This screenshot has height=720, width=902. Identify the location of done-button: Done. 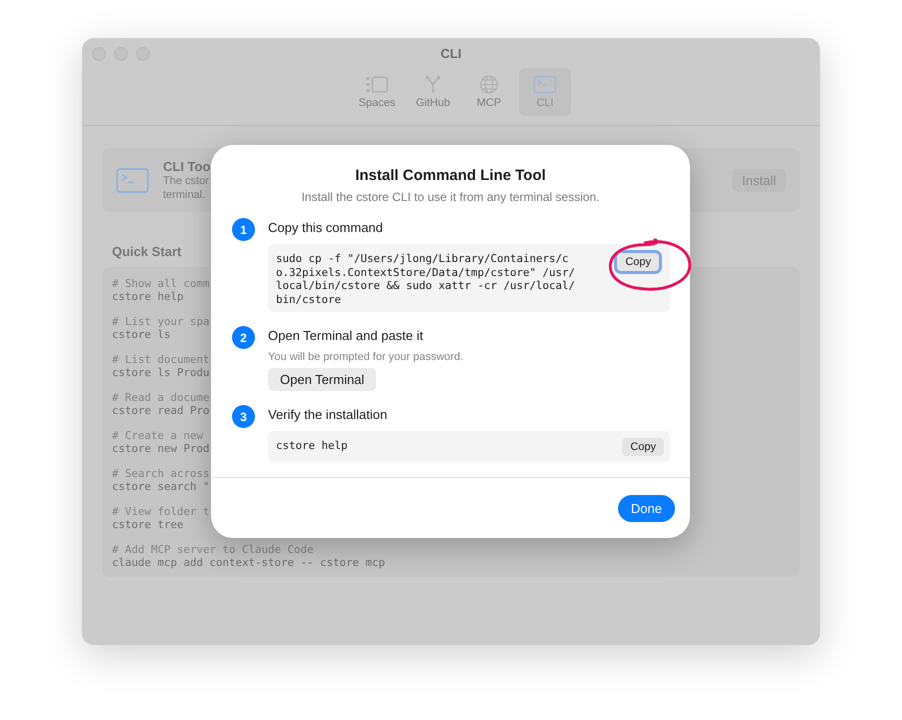
(646, 508).